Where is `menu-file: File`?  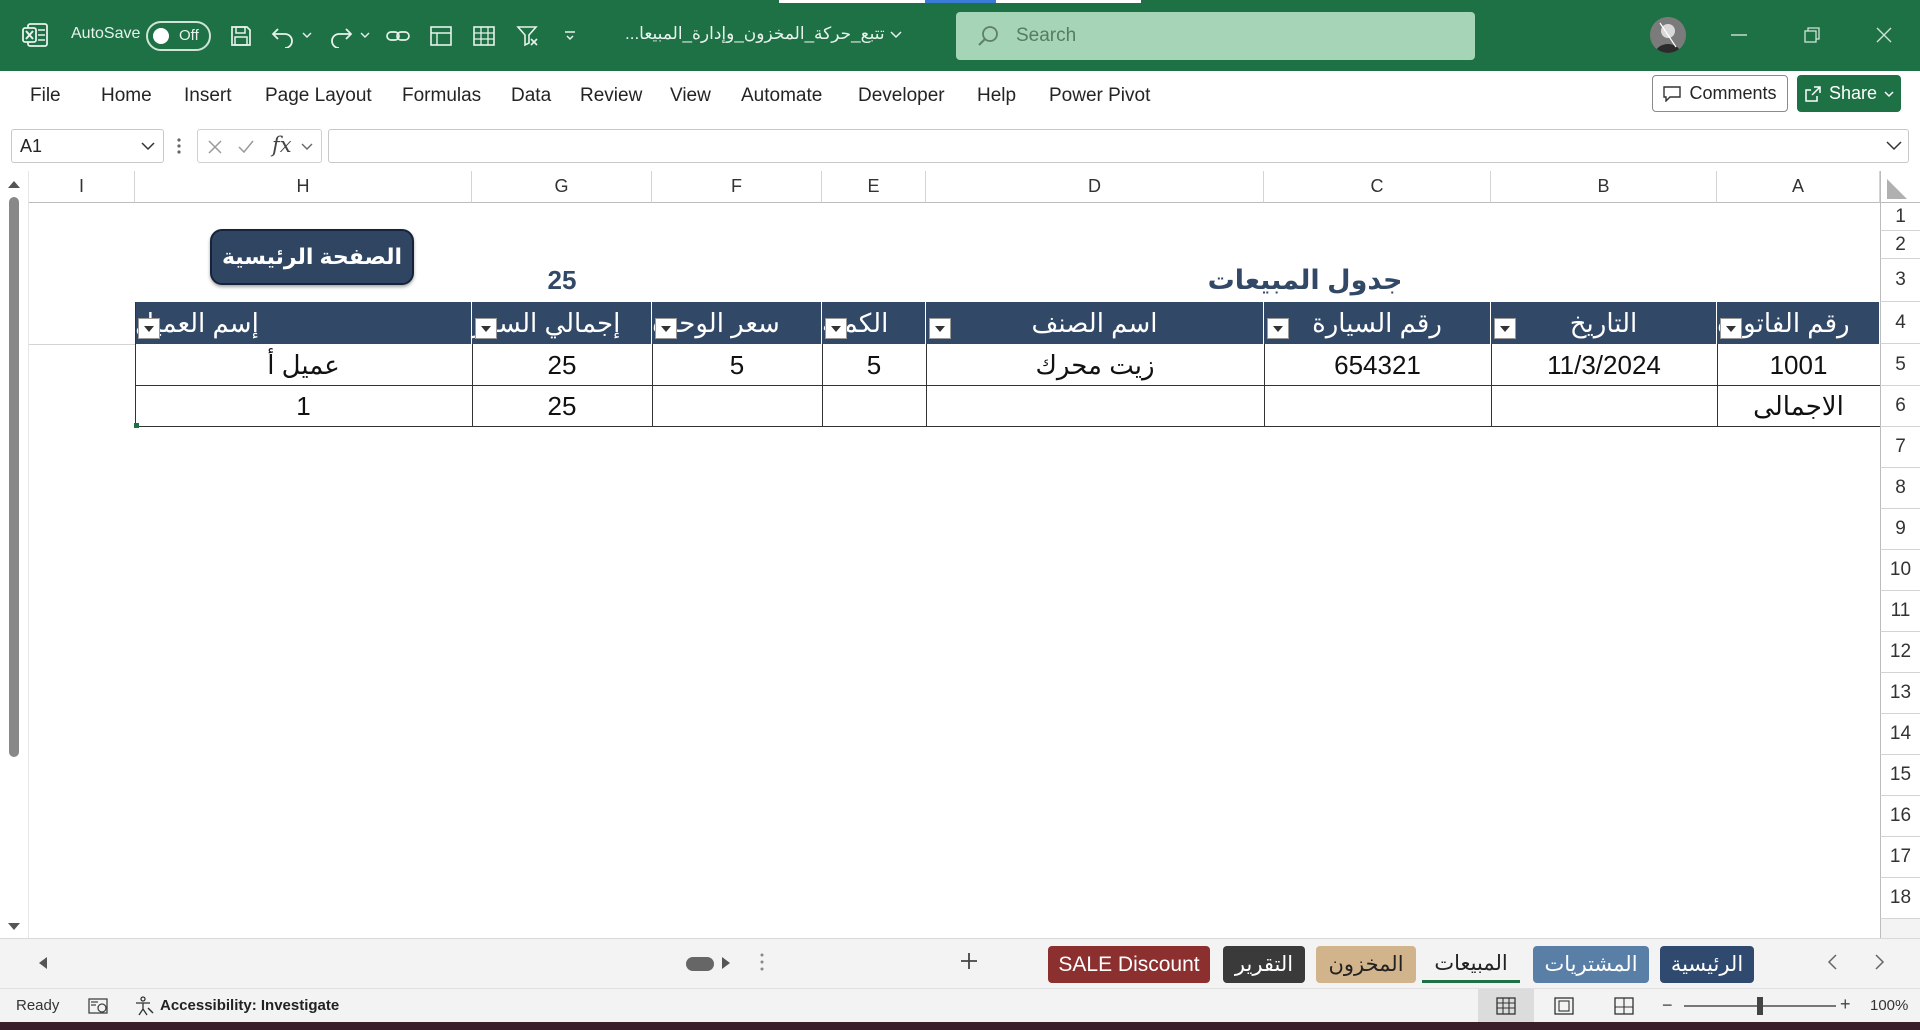 menu-file: File is located at coordinates (45, 96).